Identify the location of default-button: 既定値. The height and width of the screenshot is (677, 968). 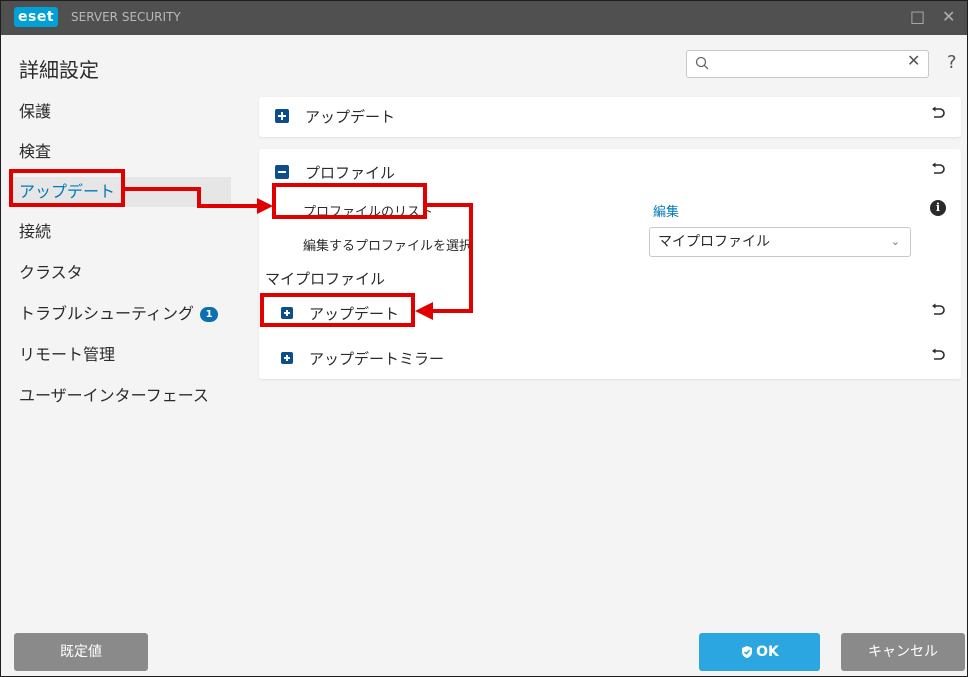
(81, 652).